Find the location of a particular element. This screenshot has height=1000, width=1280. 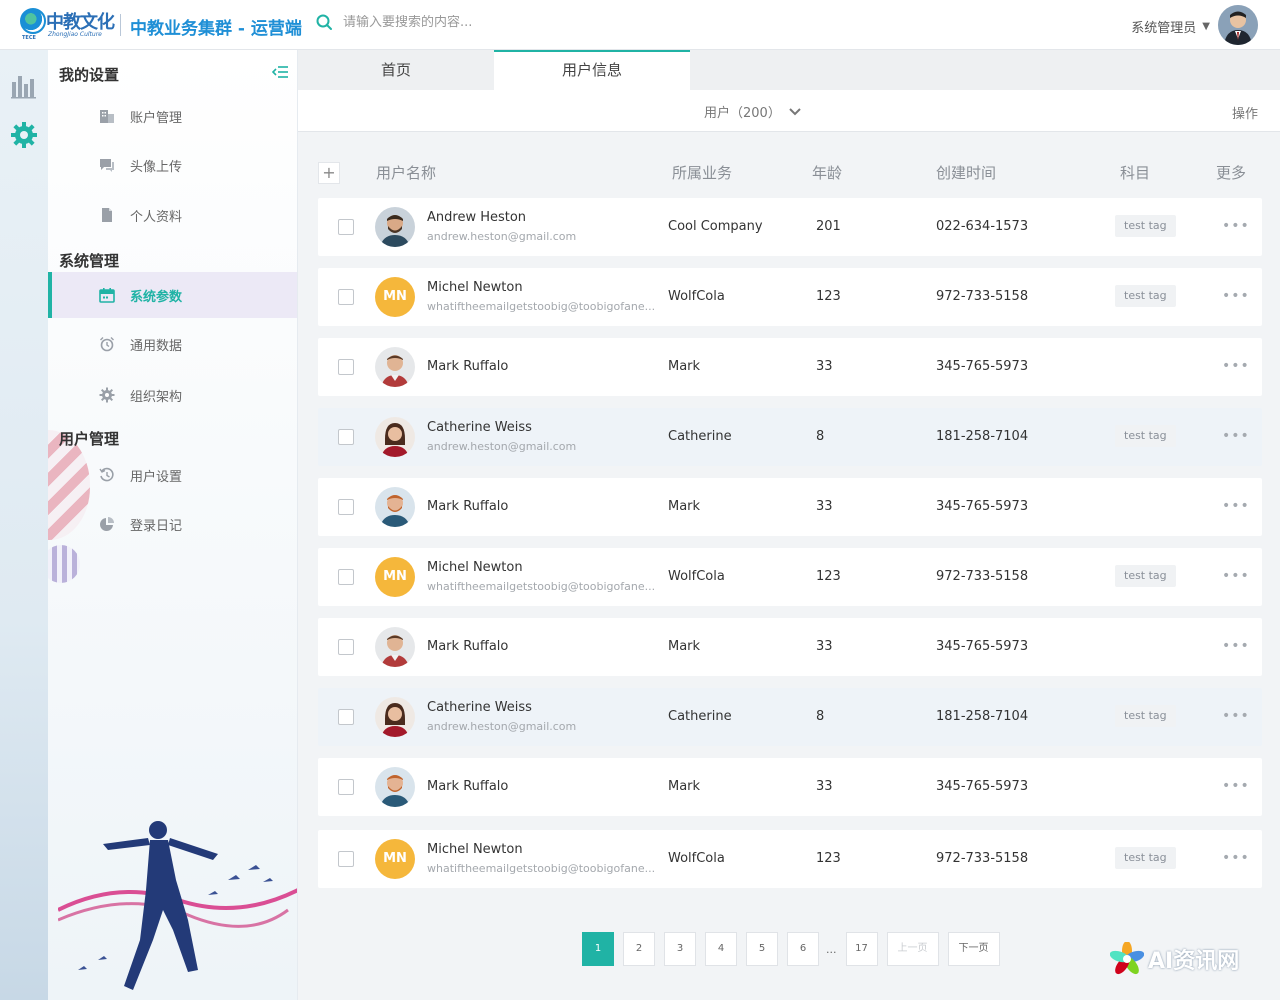

collapse-menu-icon is located at coordinates (279, 71).